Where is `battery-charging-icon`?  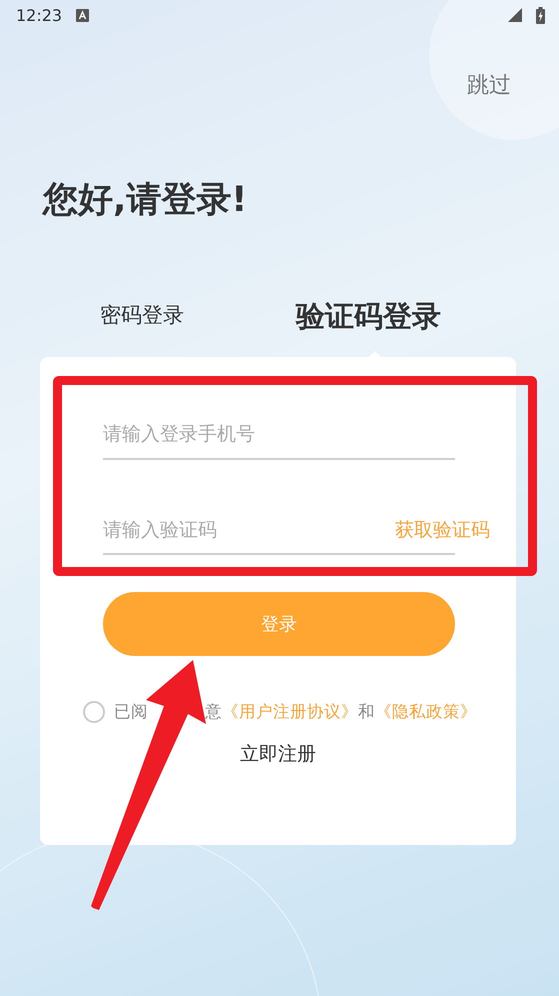
battery-charging-icon is located at coordinates (540, 15).